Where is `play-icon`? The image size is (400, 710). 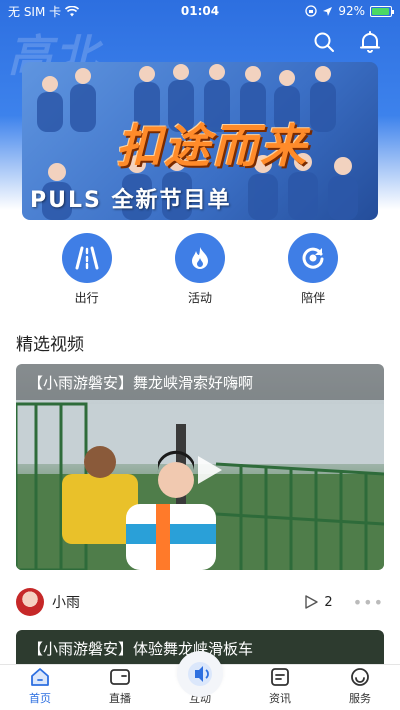
play-icon is located at coordinates (208, 470).